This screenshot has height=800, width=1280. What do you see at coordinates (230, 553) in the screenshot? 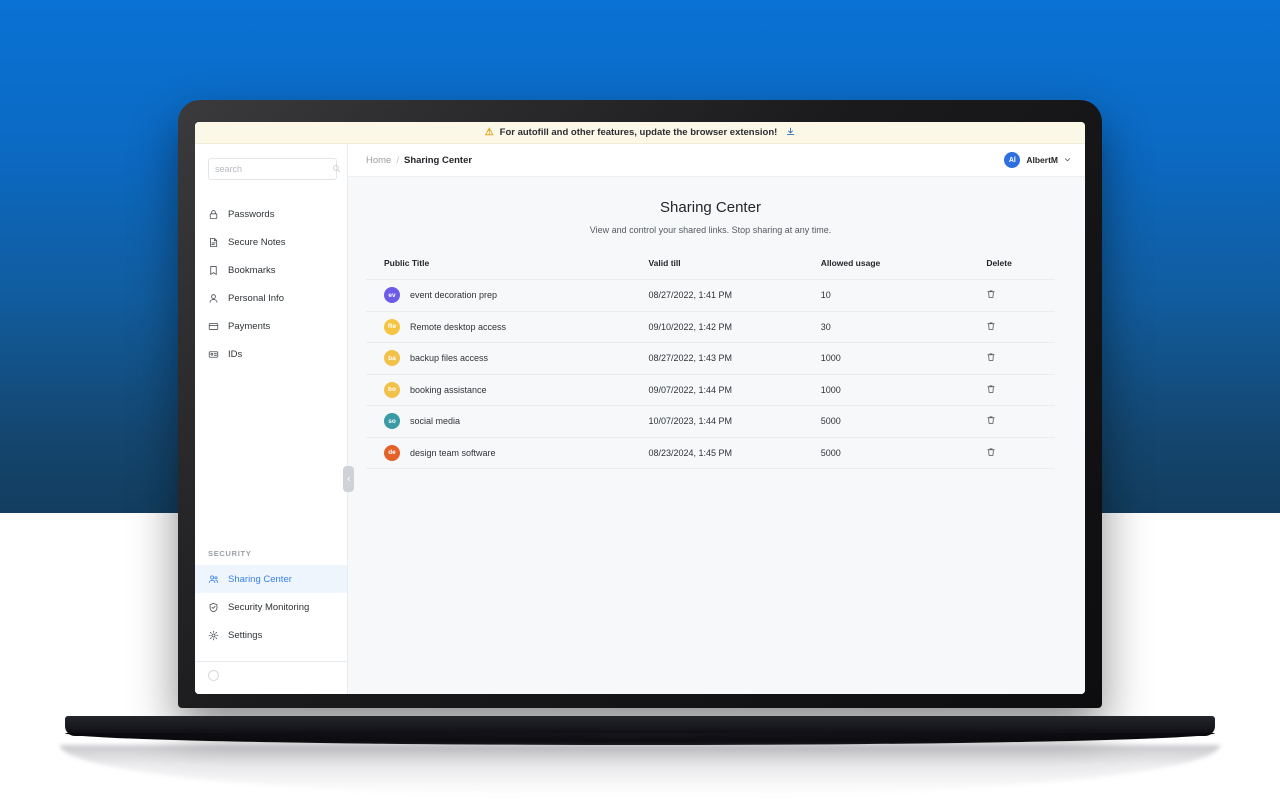
I see `sidebar-section-label: SECURITY` at bounding box center [230, 553].